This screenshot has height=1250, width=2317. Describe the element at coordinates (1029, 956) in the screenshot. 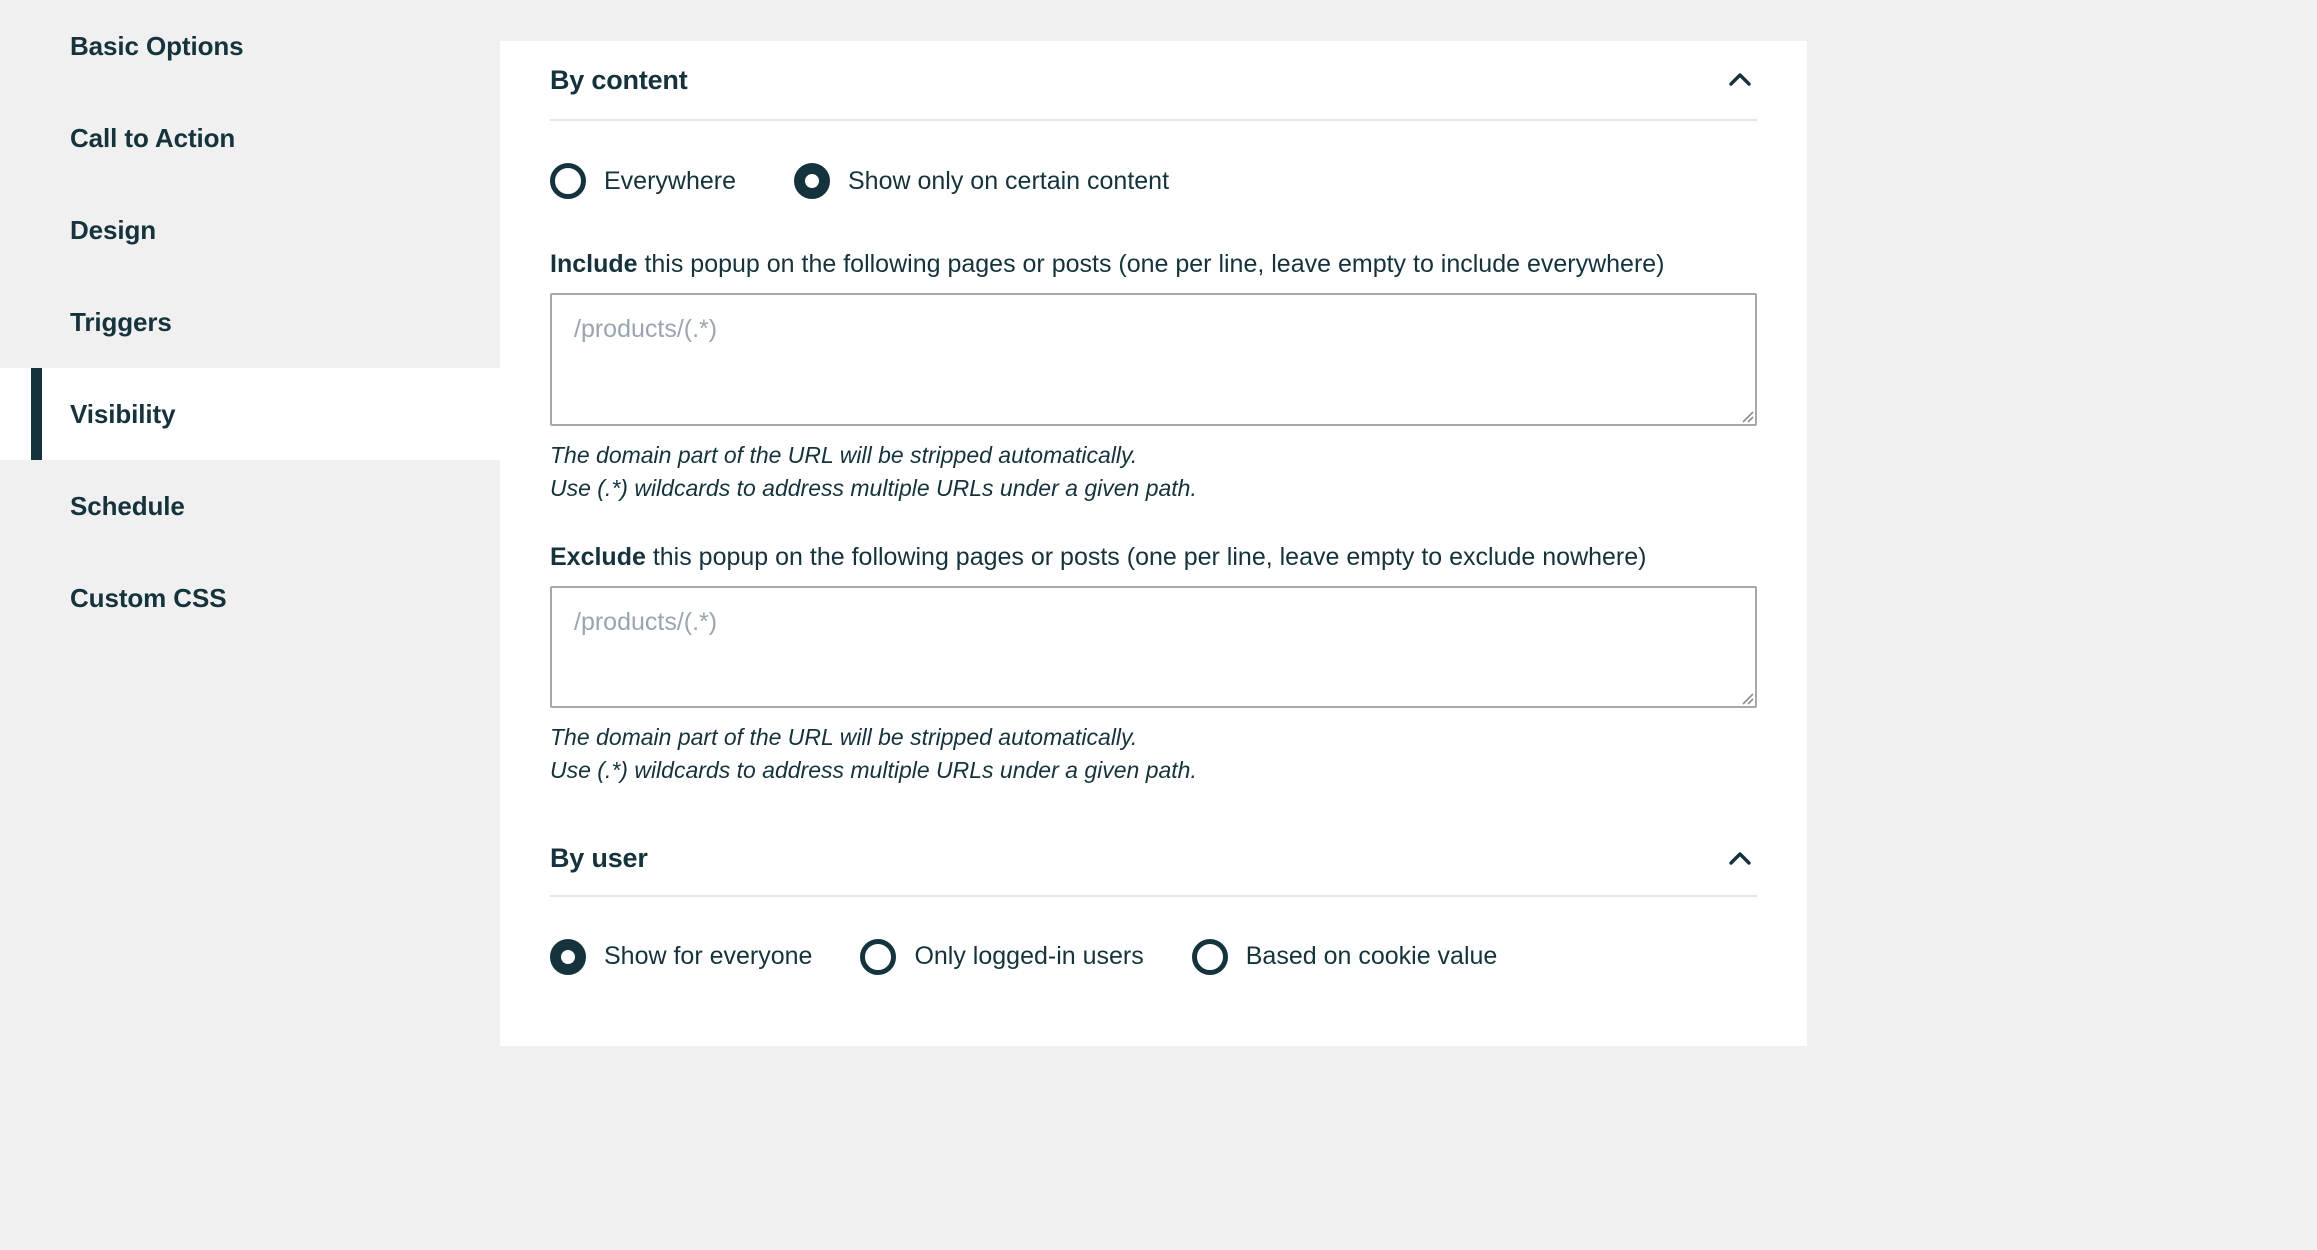

I see `radio-label: Only logged-in users` at that location.